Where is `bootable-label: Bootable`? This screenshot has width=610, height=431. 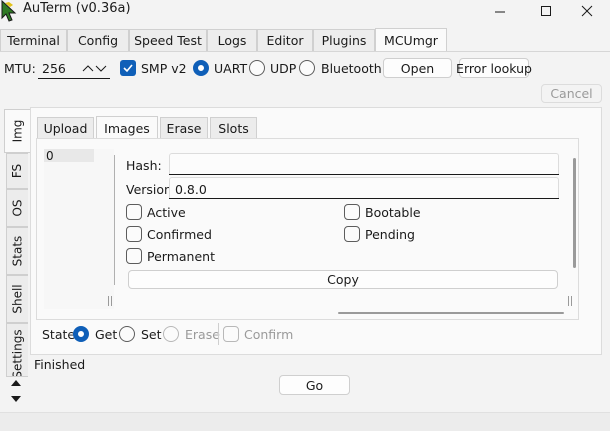
bootable-label: Bootable is located at coordinates (393, 212).